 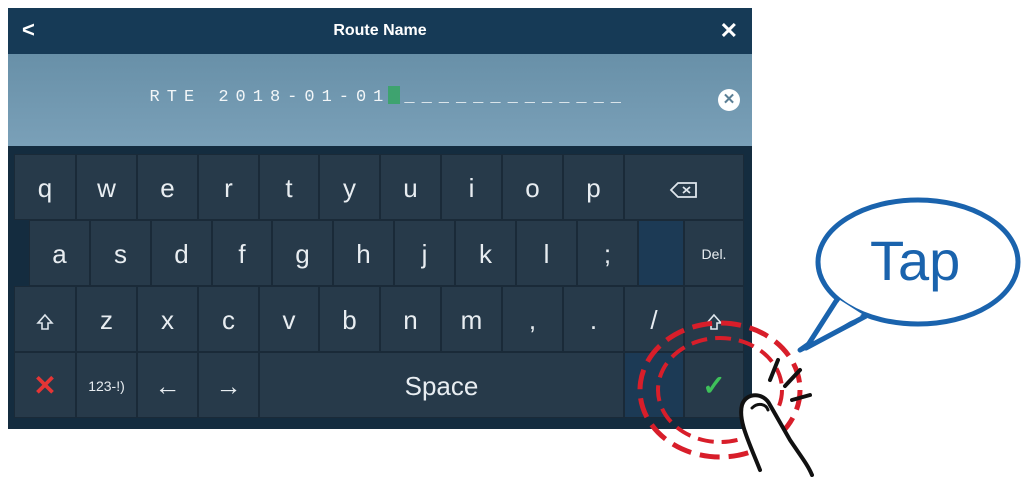 I want to click on numbers-symbols-key: 123-!), so click(x=106, y=385).